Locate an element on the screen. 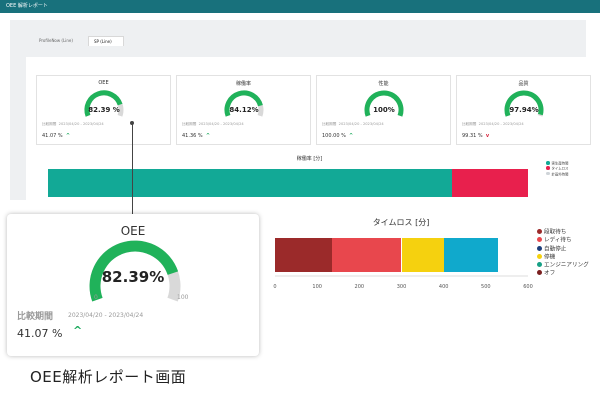 The width and height of the screenshot is (600, 400). x-tick-label: 400 is located at coordinates (443, 287).